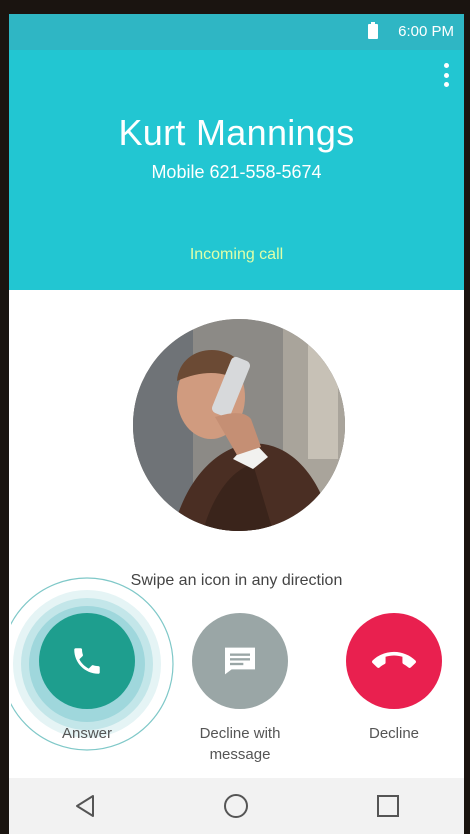 This screenshot has width=470, height=834. What do you see at coordinates (236, 132) in the screenshot?
I see `caller-name: Kurt Mannings` at bounding box center [236, 132].